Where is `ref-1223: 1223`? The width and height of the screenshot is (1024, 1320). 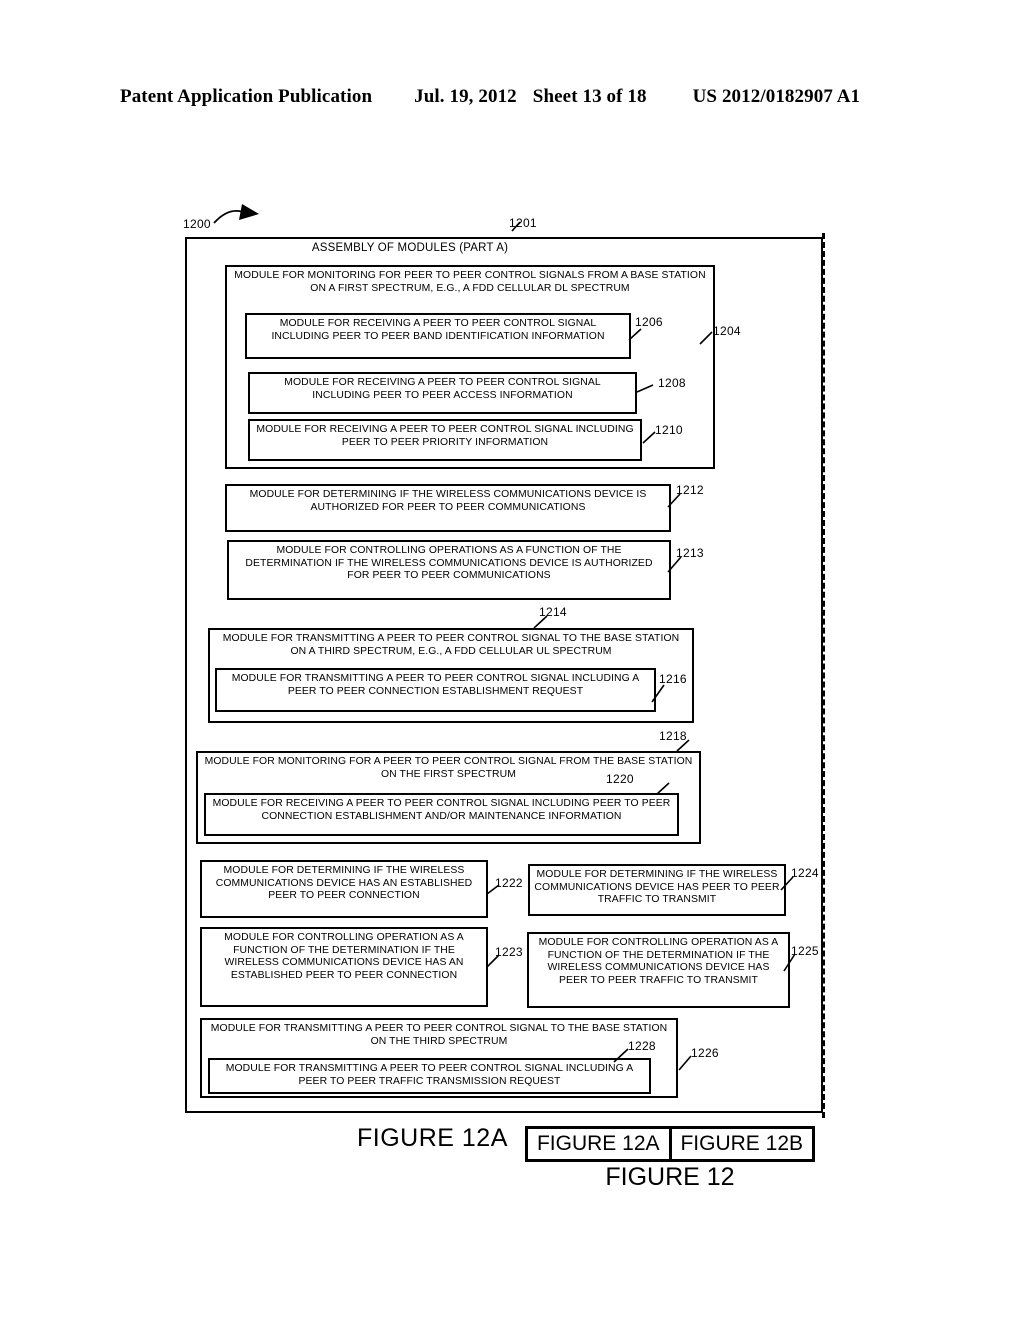
ref-1223: 1223 is located at coordinates (509, 952).